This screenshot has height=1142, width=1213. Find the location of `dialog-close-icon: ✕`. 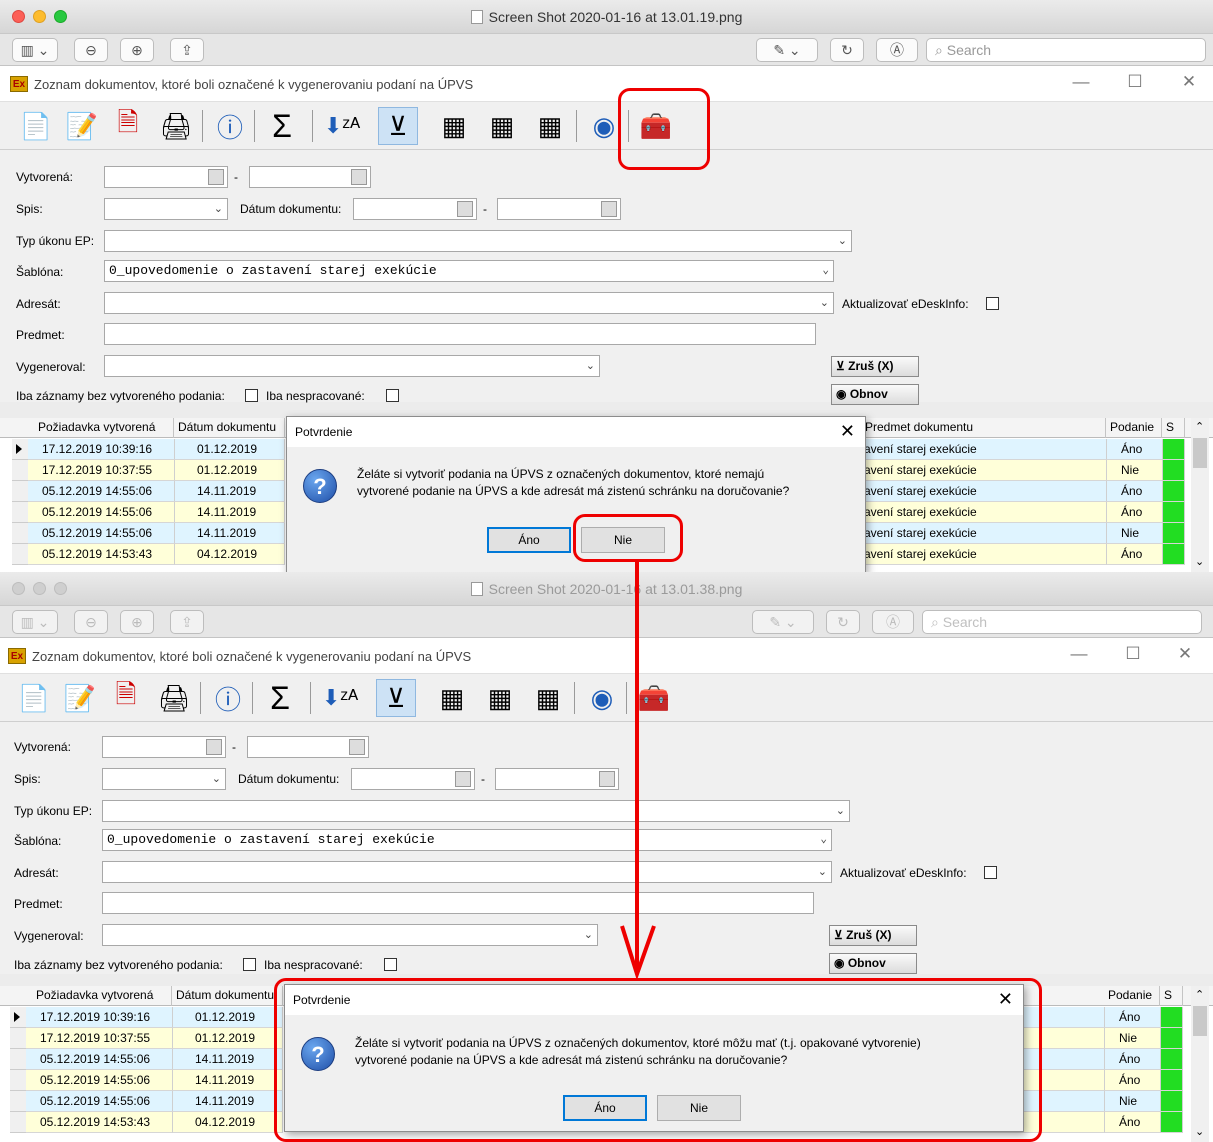

dialog-close-icon: ✕ is located at coordinates (847, 431).